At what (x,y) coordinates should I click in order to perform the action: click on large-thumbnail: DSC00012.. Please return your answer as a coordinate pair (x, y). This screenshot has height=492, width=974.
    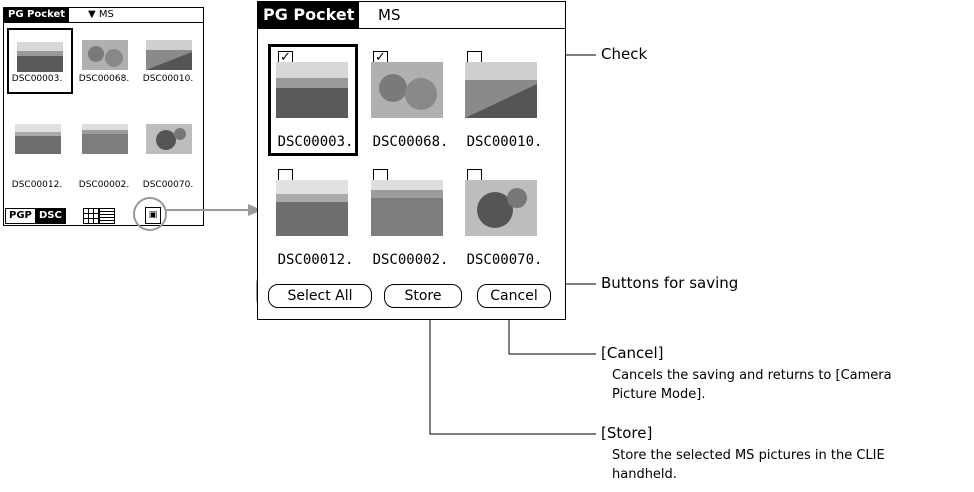
    Looking at the image, I should click on (313, 221).